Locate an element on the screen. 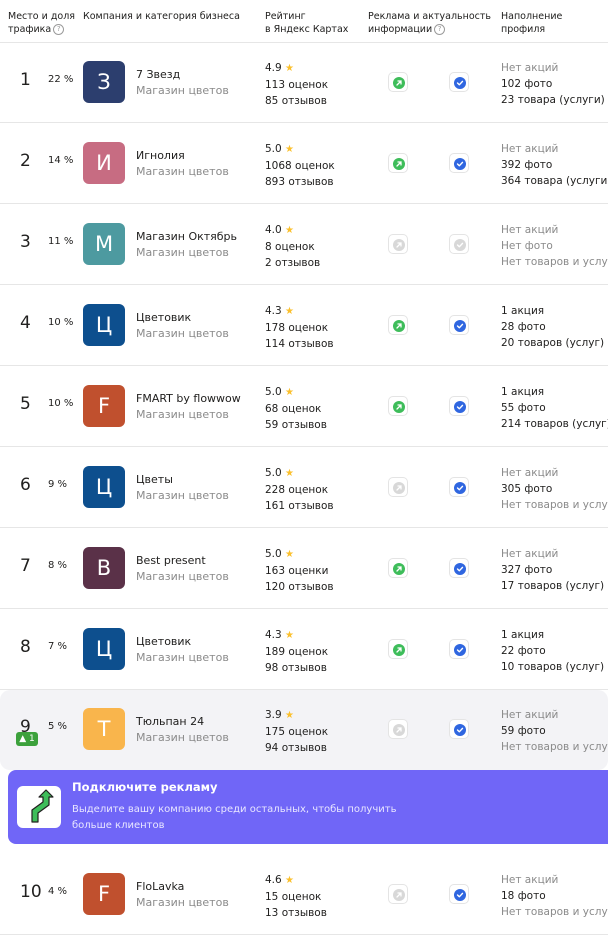  reviews-count: 2 отзывов is located at coordinates (293, 263).